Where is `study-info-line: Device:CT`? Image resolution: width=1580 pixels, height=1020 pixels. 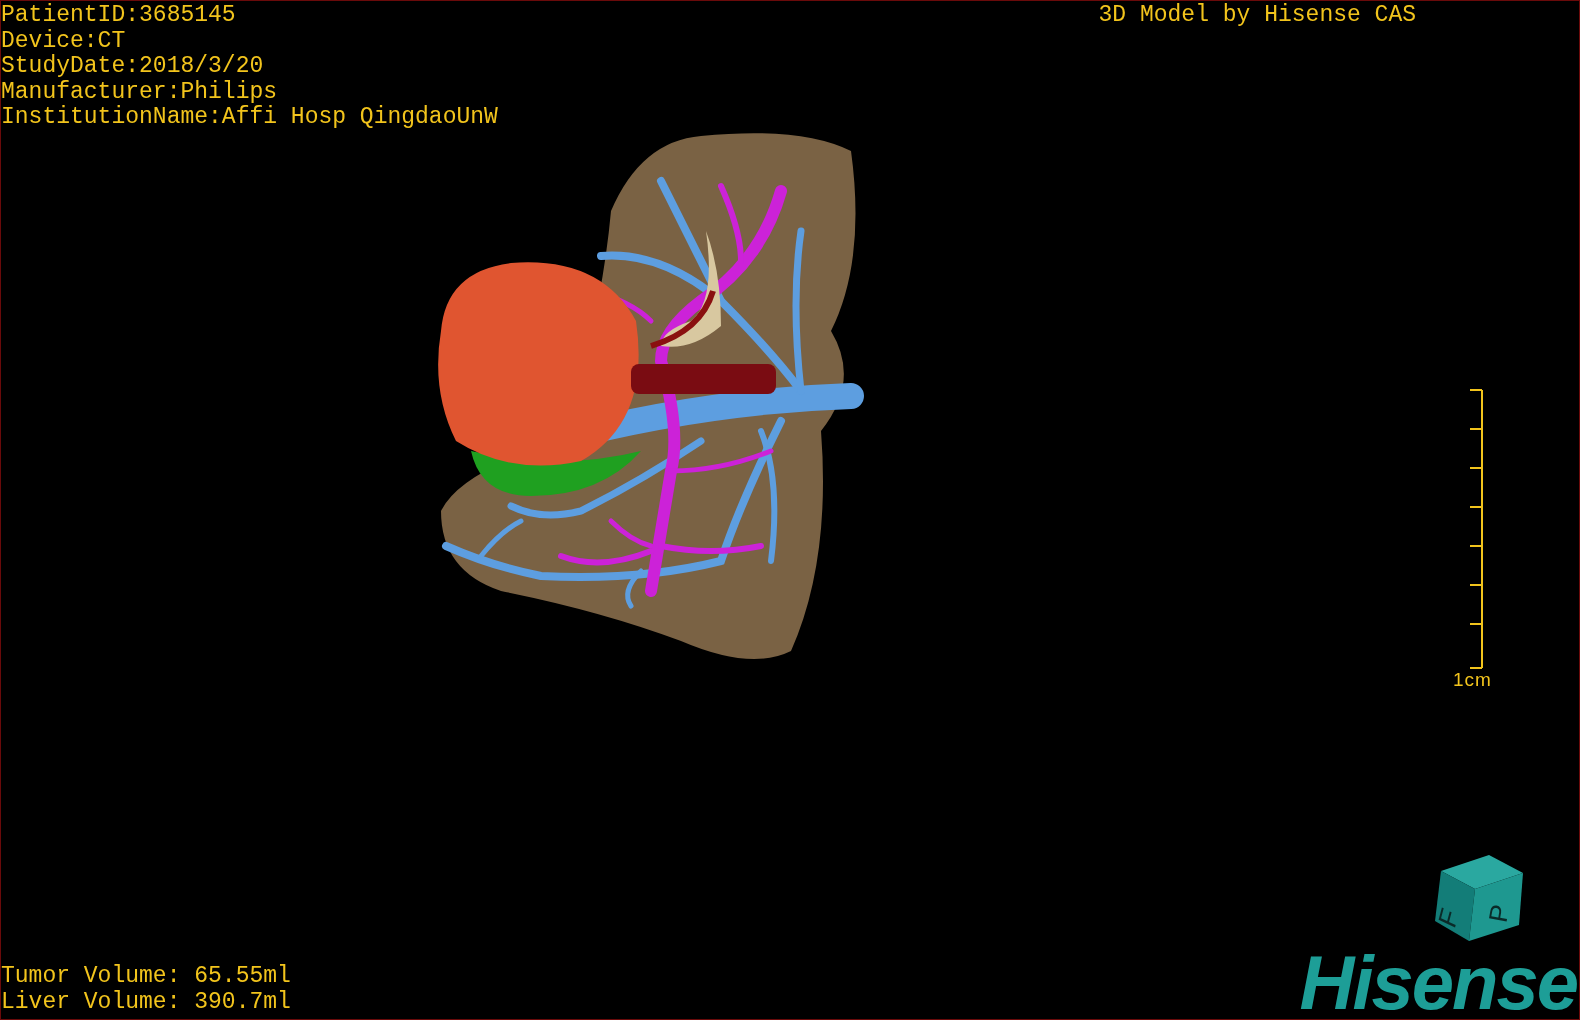
study-info-line: Device:CT is located at coordinates (64, 41).